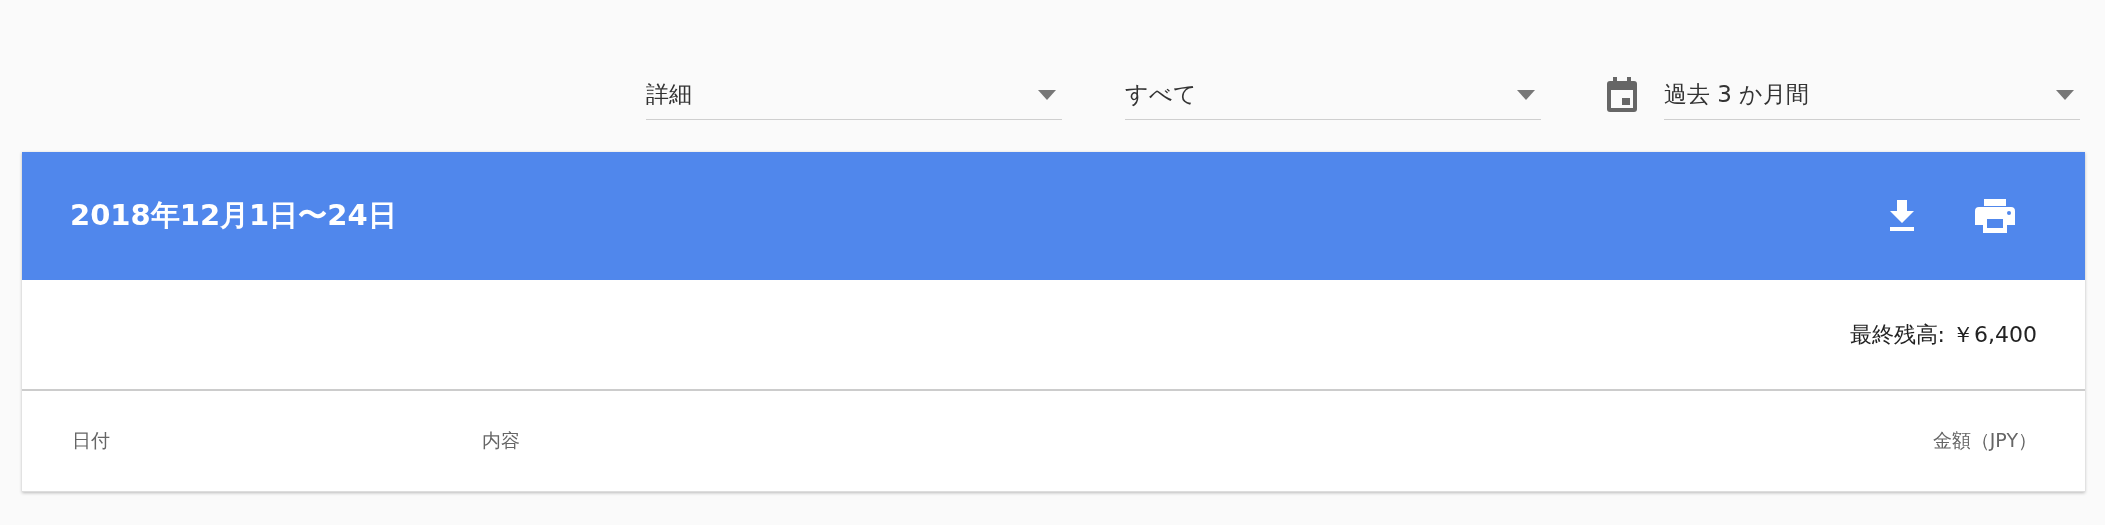  Describe the element at coordinates (1943, 334) in the screenshot. I see `final-balance: 最終残高: ￥6,400` at that location.